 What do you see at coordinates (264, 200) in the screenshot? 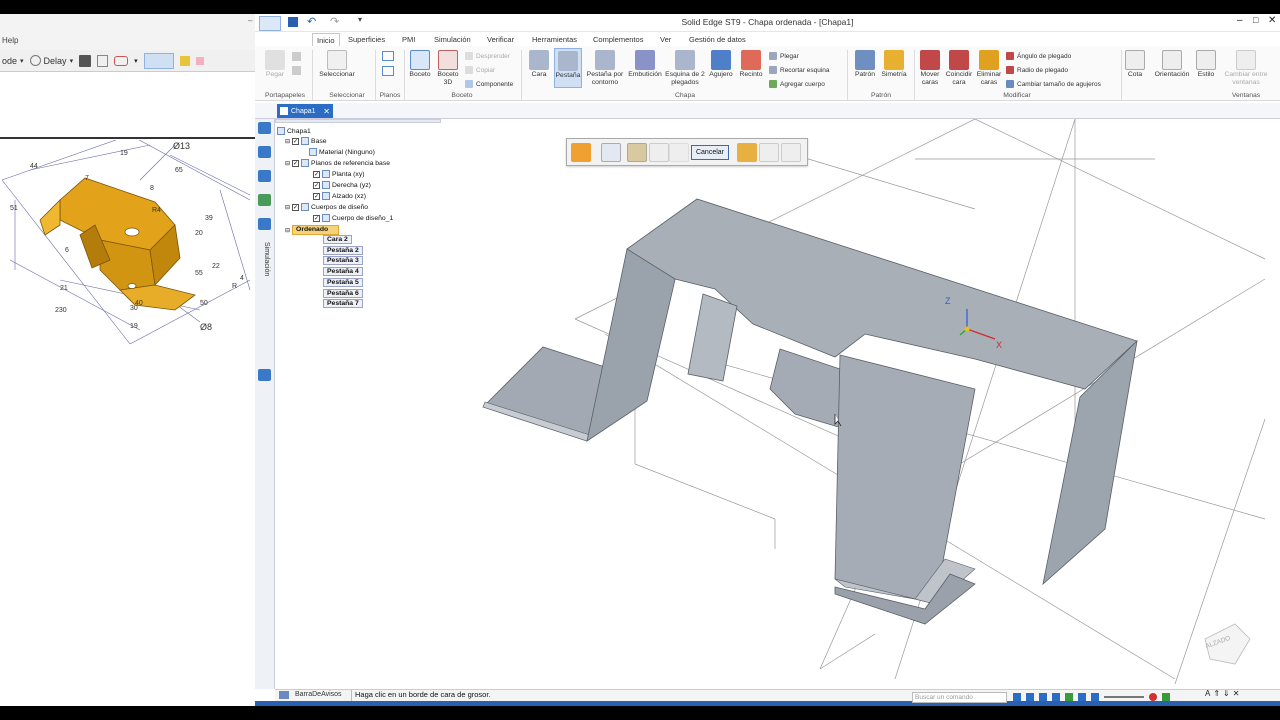
I see `features-icon` at bounding box center [264, 200].